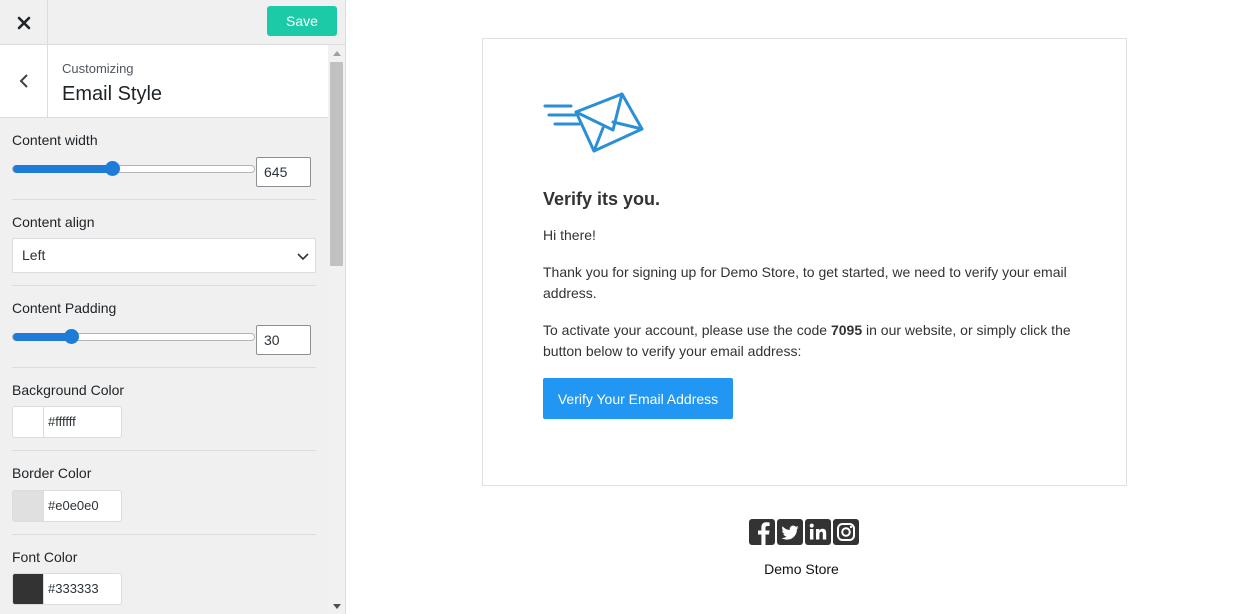  Describe the element at coordinates (172, 22) in the screenshot. I see `customizer-topbar: Save` at that location.